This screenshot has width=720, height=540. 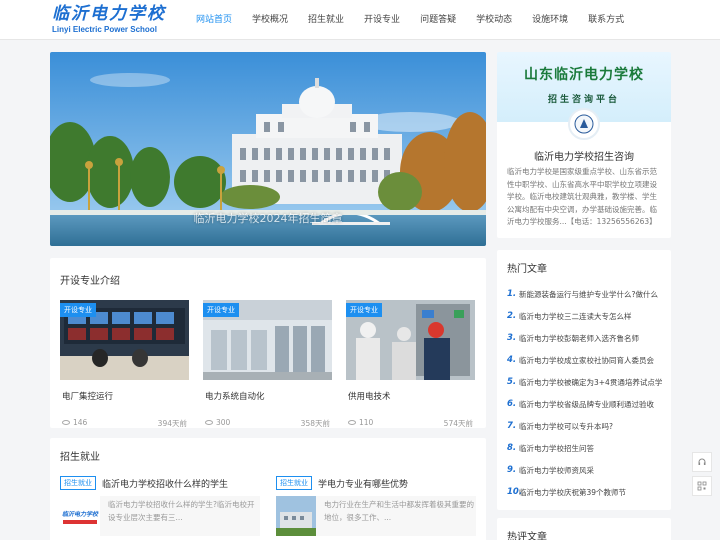 I want to click on hot-item: 4. 临沂电力学校成立家校社协同育人委员会, so click(x=585, y=360).